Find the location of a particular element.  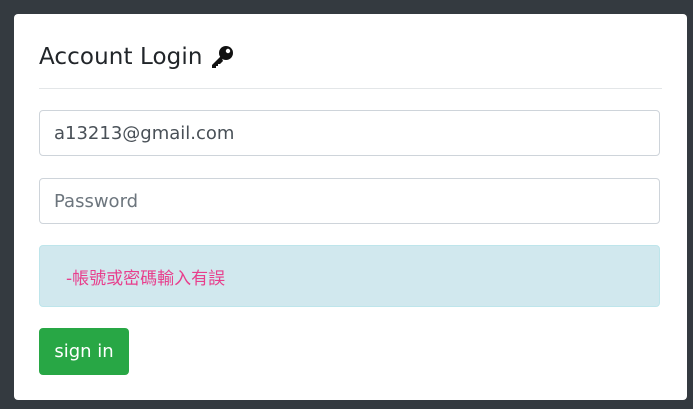

page-title: Account Login is located at coordinates (350, 57).